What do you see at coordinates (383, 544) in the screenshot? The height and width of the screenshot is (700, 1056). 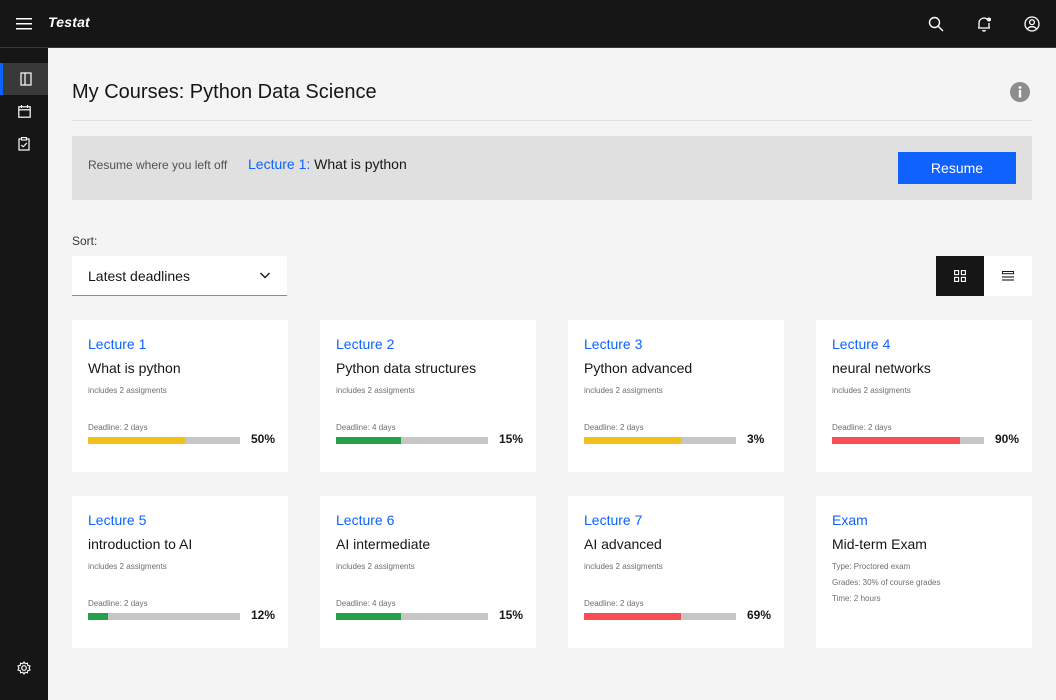 I see `card-title: AI intermediate` at bounding box center [383, 544].